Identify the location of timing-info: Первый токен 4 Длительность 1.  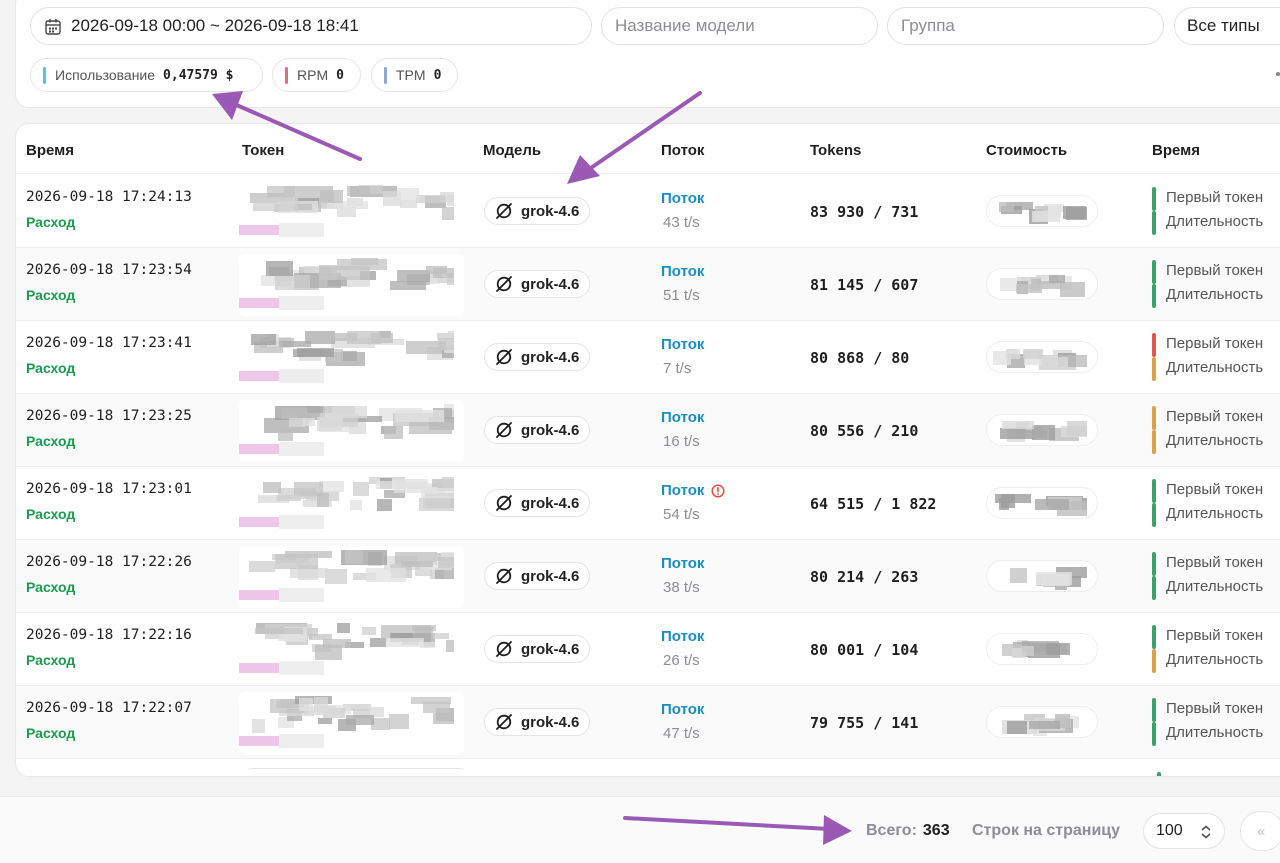
(1216, 212).